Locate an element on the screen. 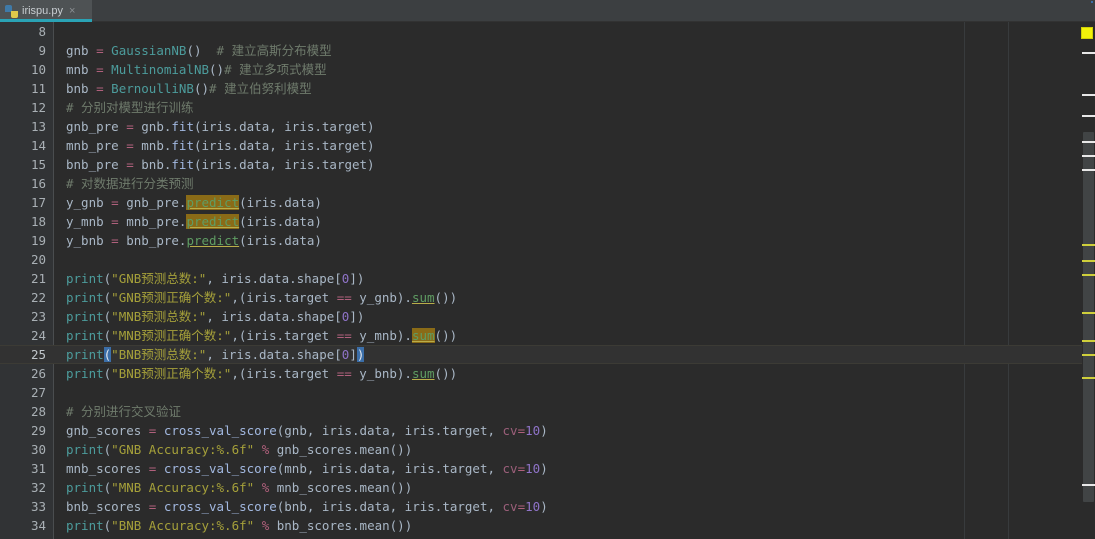 The width and height of the screenshot is (1095, 539). line-number: 9 is located at coordinates (42, 50).